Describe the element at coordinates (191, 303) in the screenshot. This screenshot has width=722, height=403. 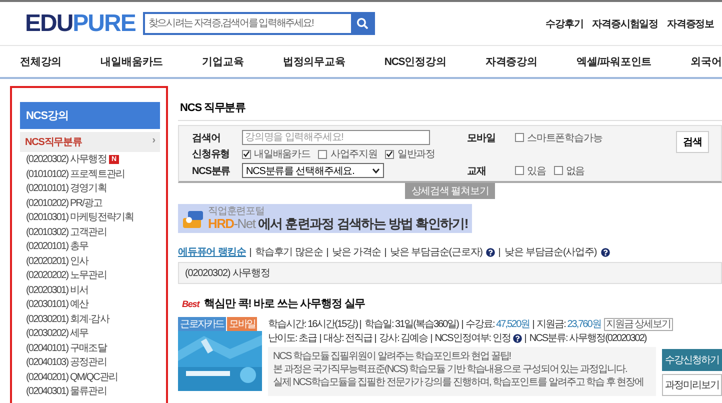
I see `best-label: Best` at that location.